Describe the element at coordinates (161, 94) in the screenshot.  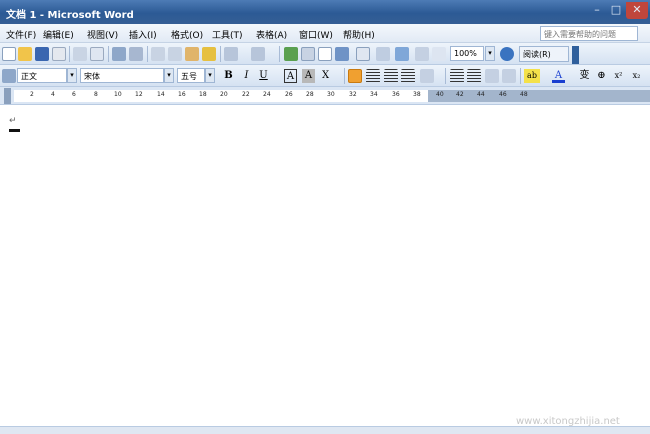
I see `ruler-number: 14` at that location.